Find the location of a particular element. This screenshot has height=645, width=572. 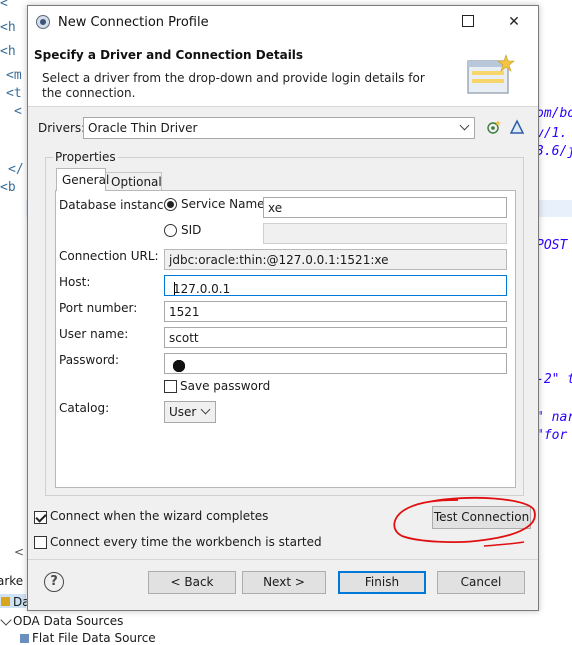

sid-radio is located at coordinates (170, 230).